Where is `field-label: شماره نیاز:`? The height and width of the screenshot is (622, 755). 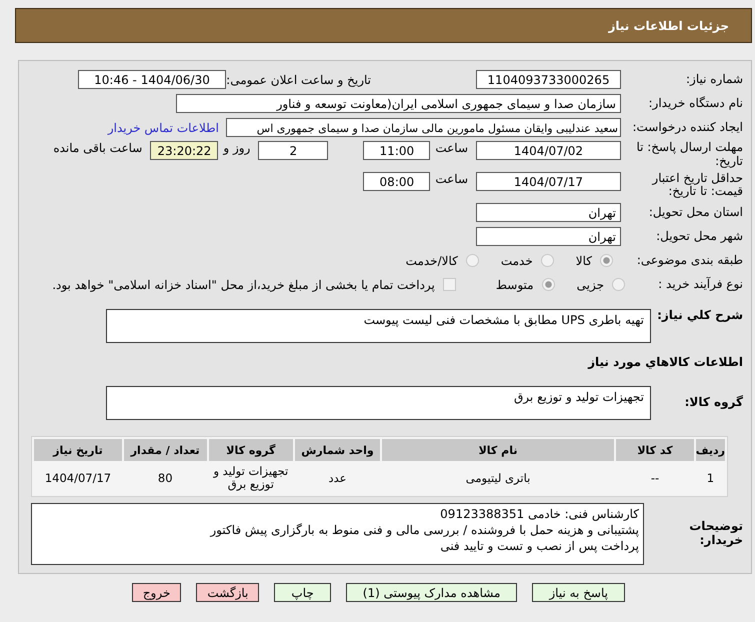 field-label: شماره نیاز: is located at coordinates (714, 79).